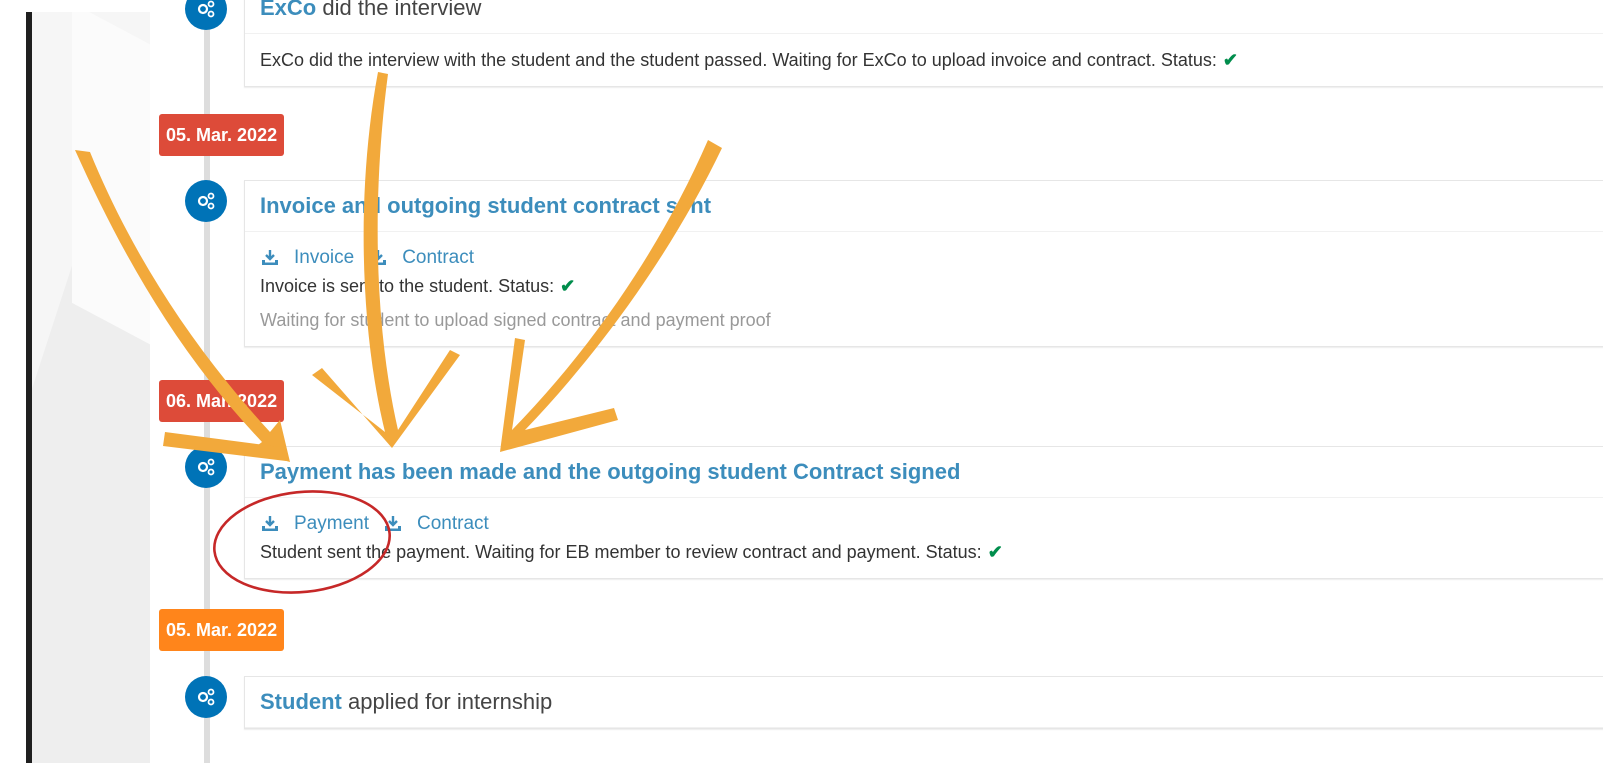  What do you see at coordinates (450, 701) in the screenshot?
I see `header-text: applied for internship` at bounding box center [450, 701].